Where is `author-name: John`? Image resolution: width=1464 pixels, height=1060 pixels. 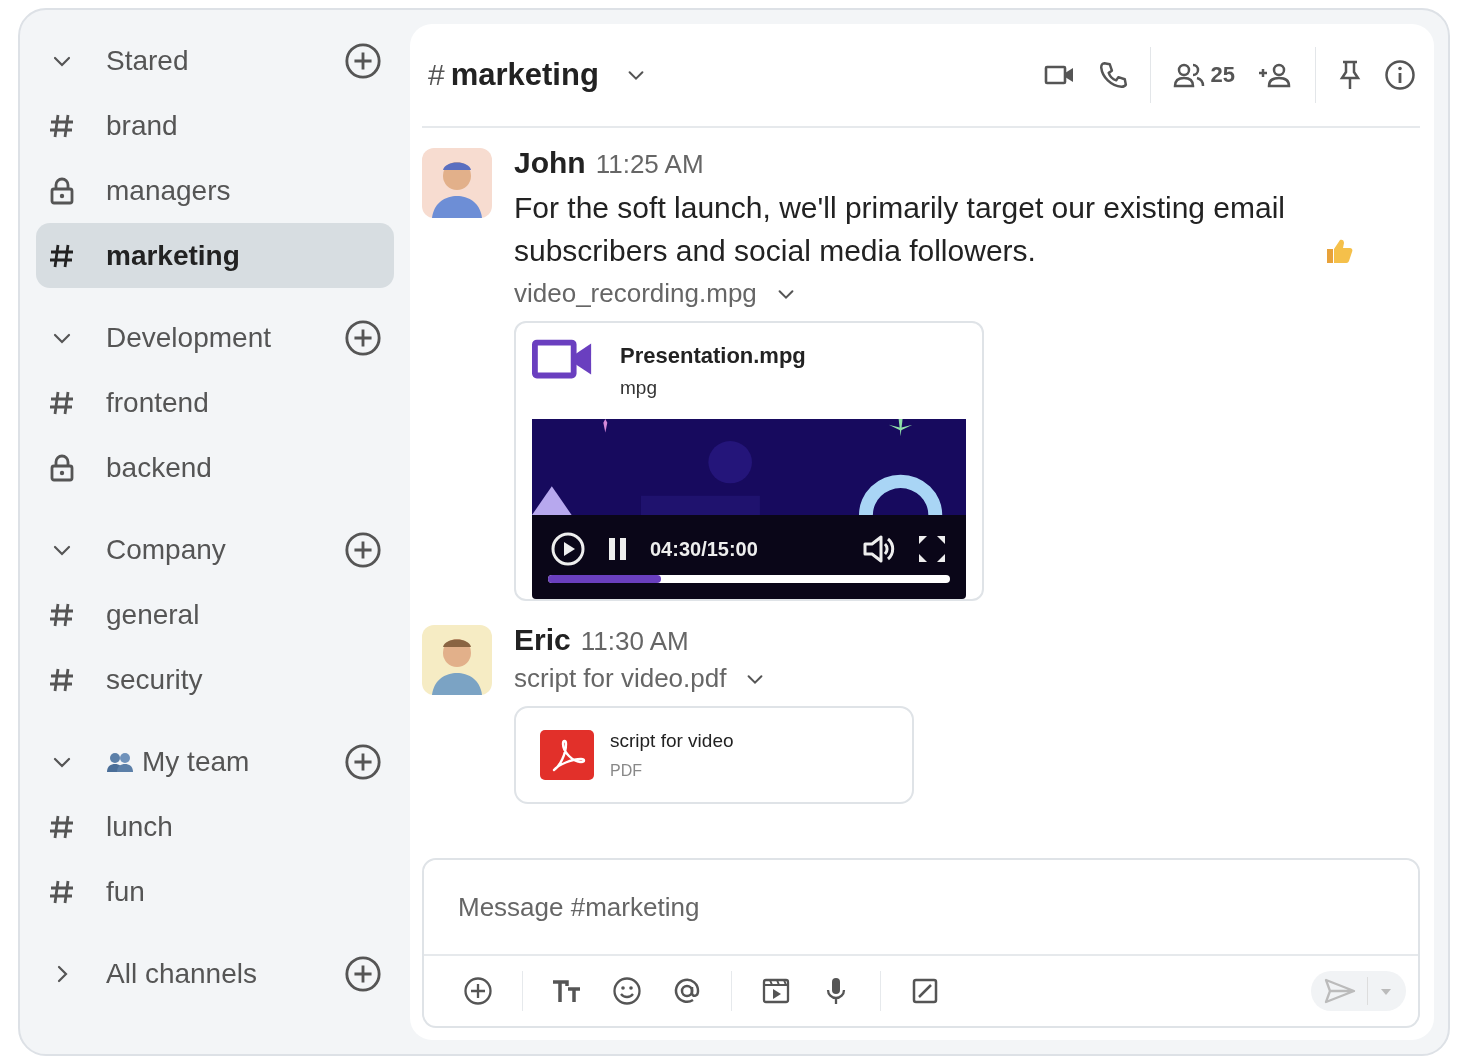 author-name: John is located at coordinates (550, 163).